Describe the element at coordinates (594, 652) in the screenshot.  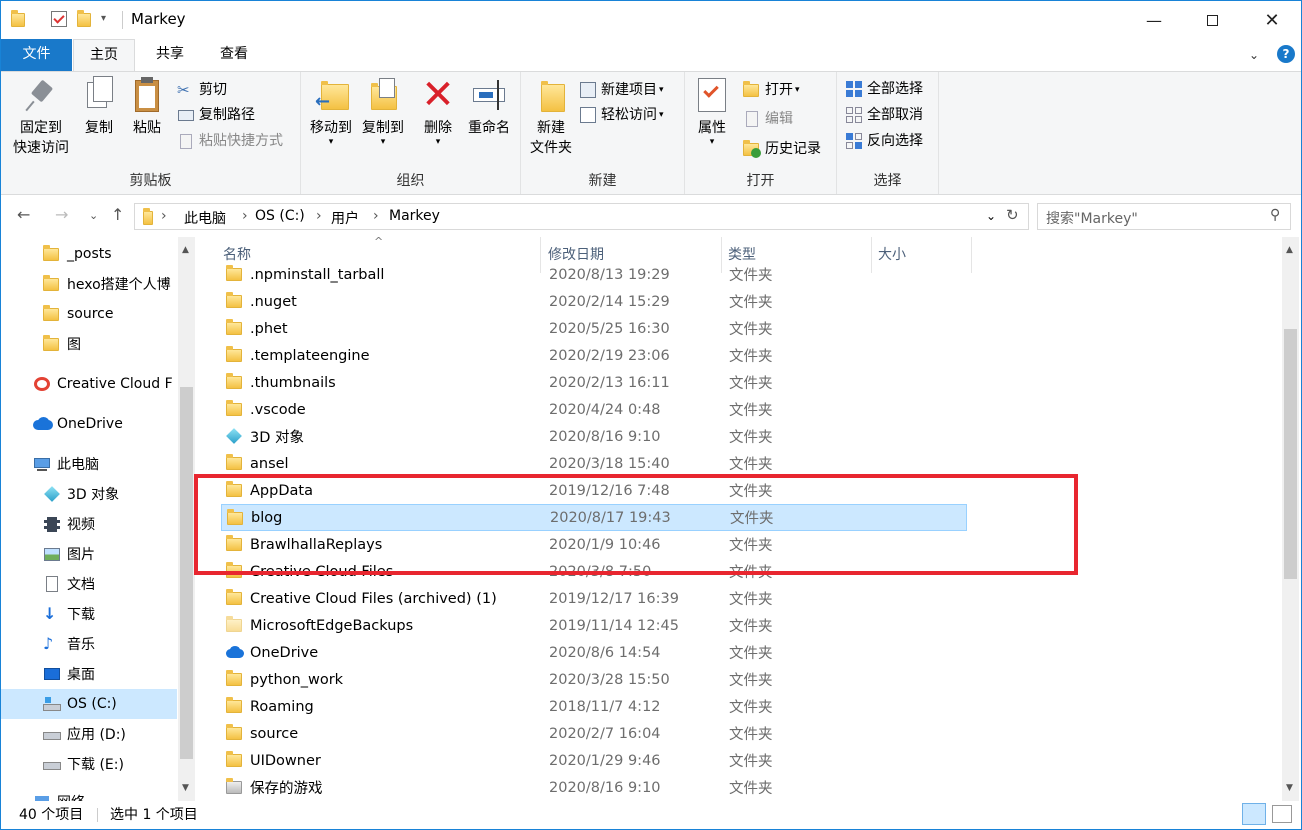
I see `table-row: OneDrive 2020/8/6 14:54 文件夹` at that location.